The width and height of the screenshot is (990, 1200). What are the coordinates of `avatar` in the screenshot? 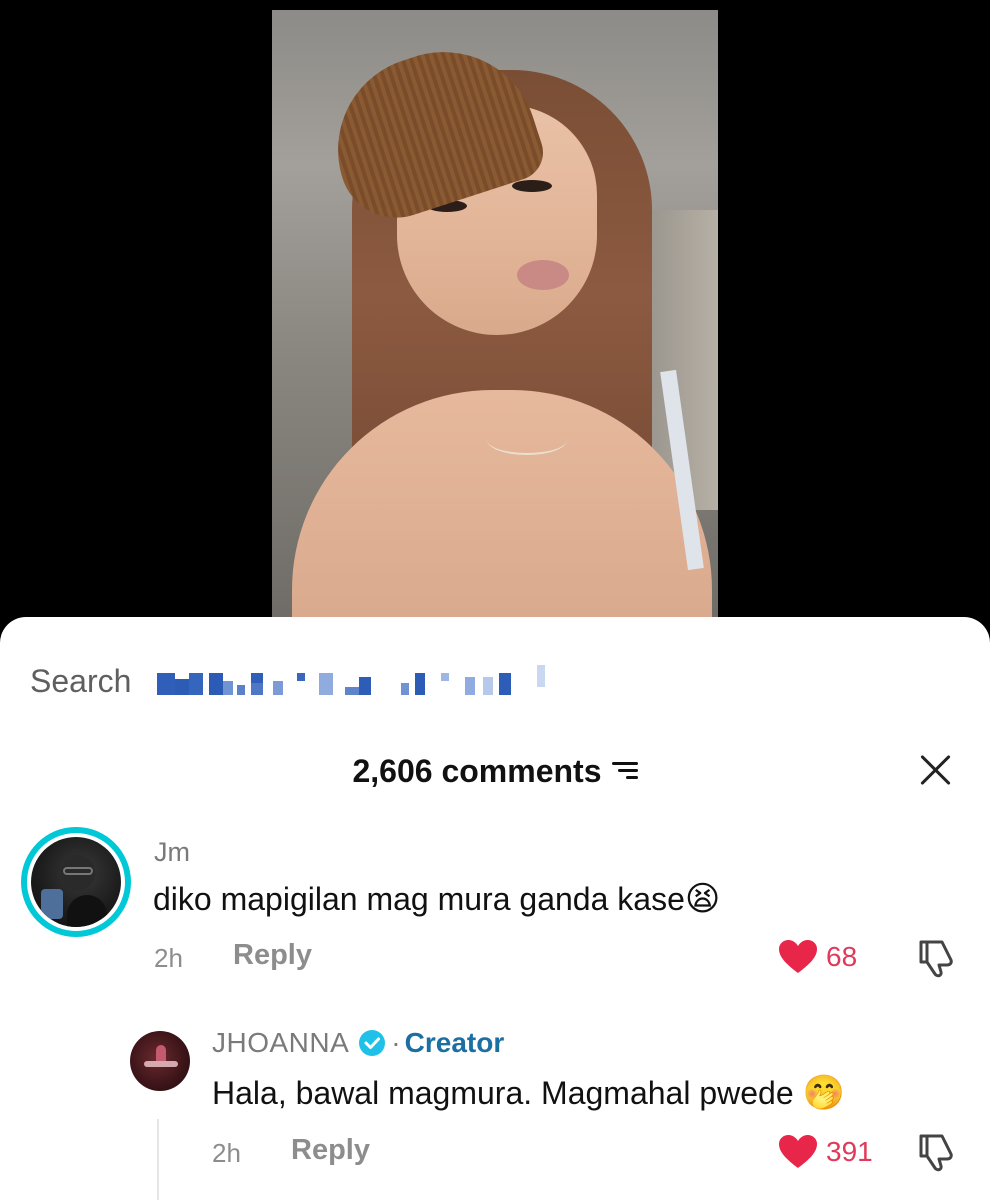 It's located at (76, 882).